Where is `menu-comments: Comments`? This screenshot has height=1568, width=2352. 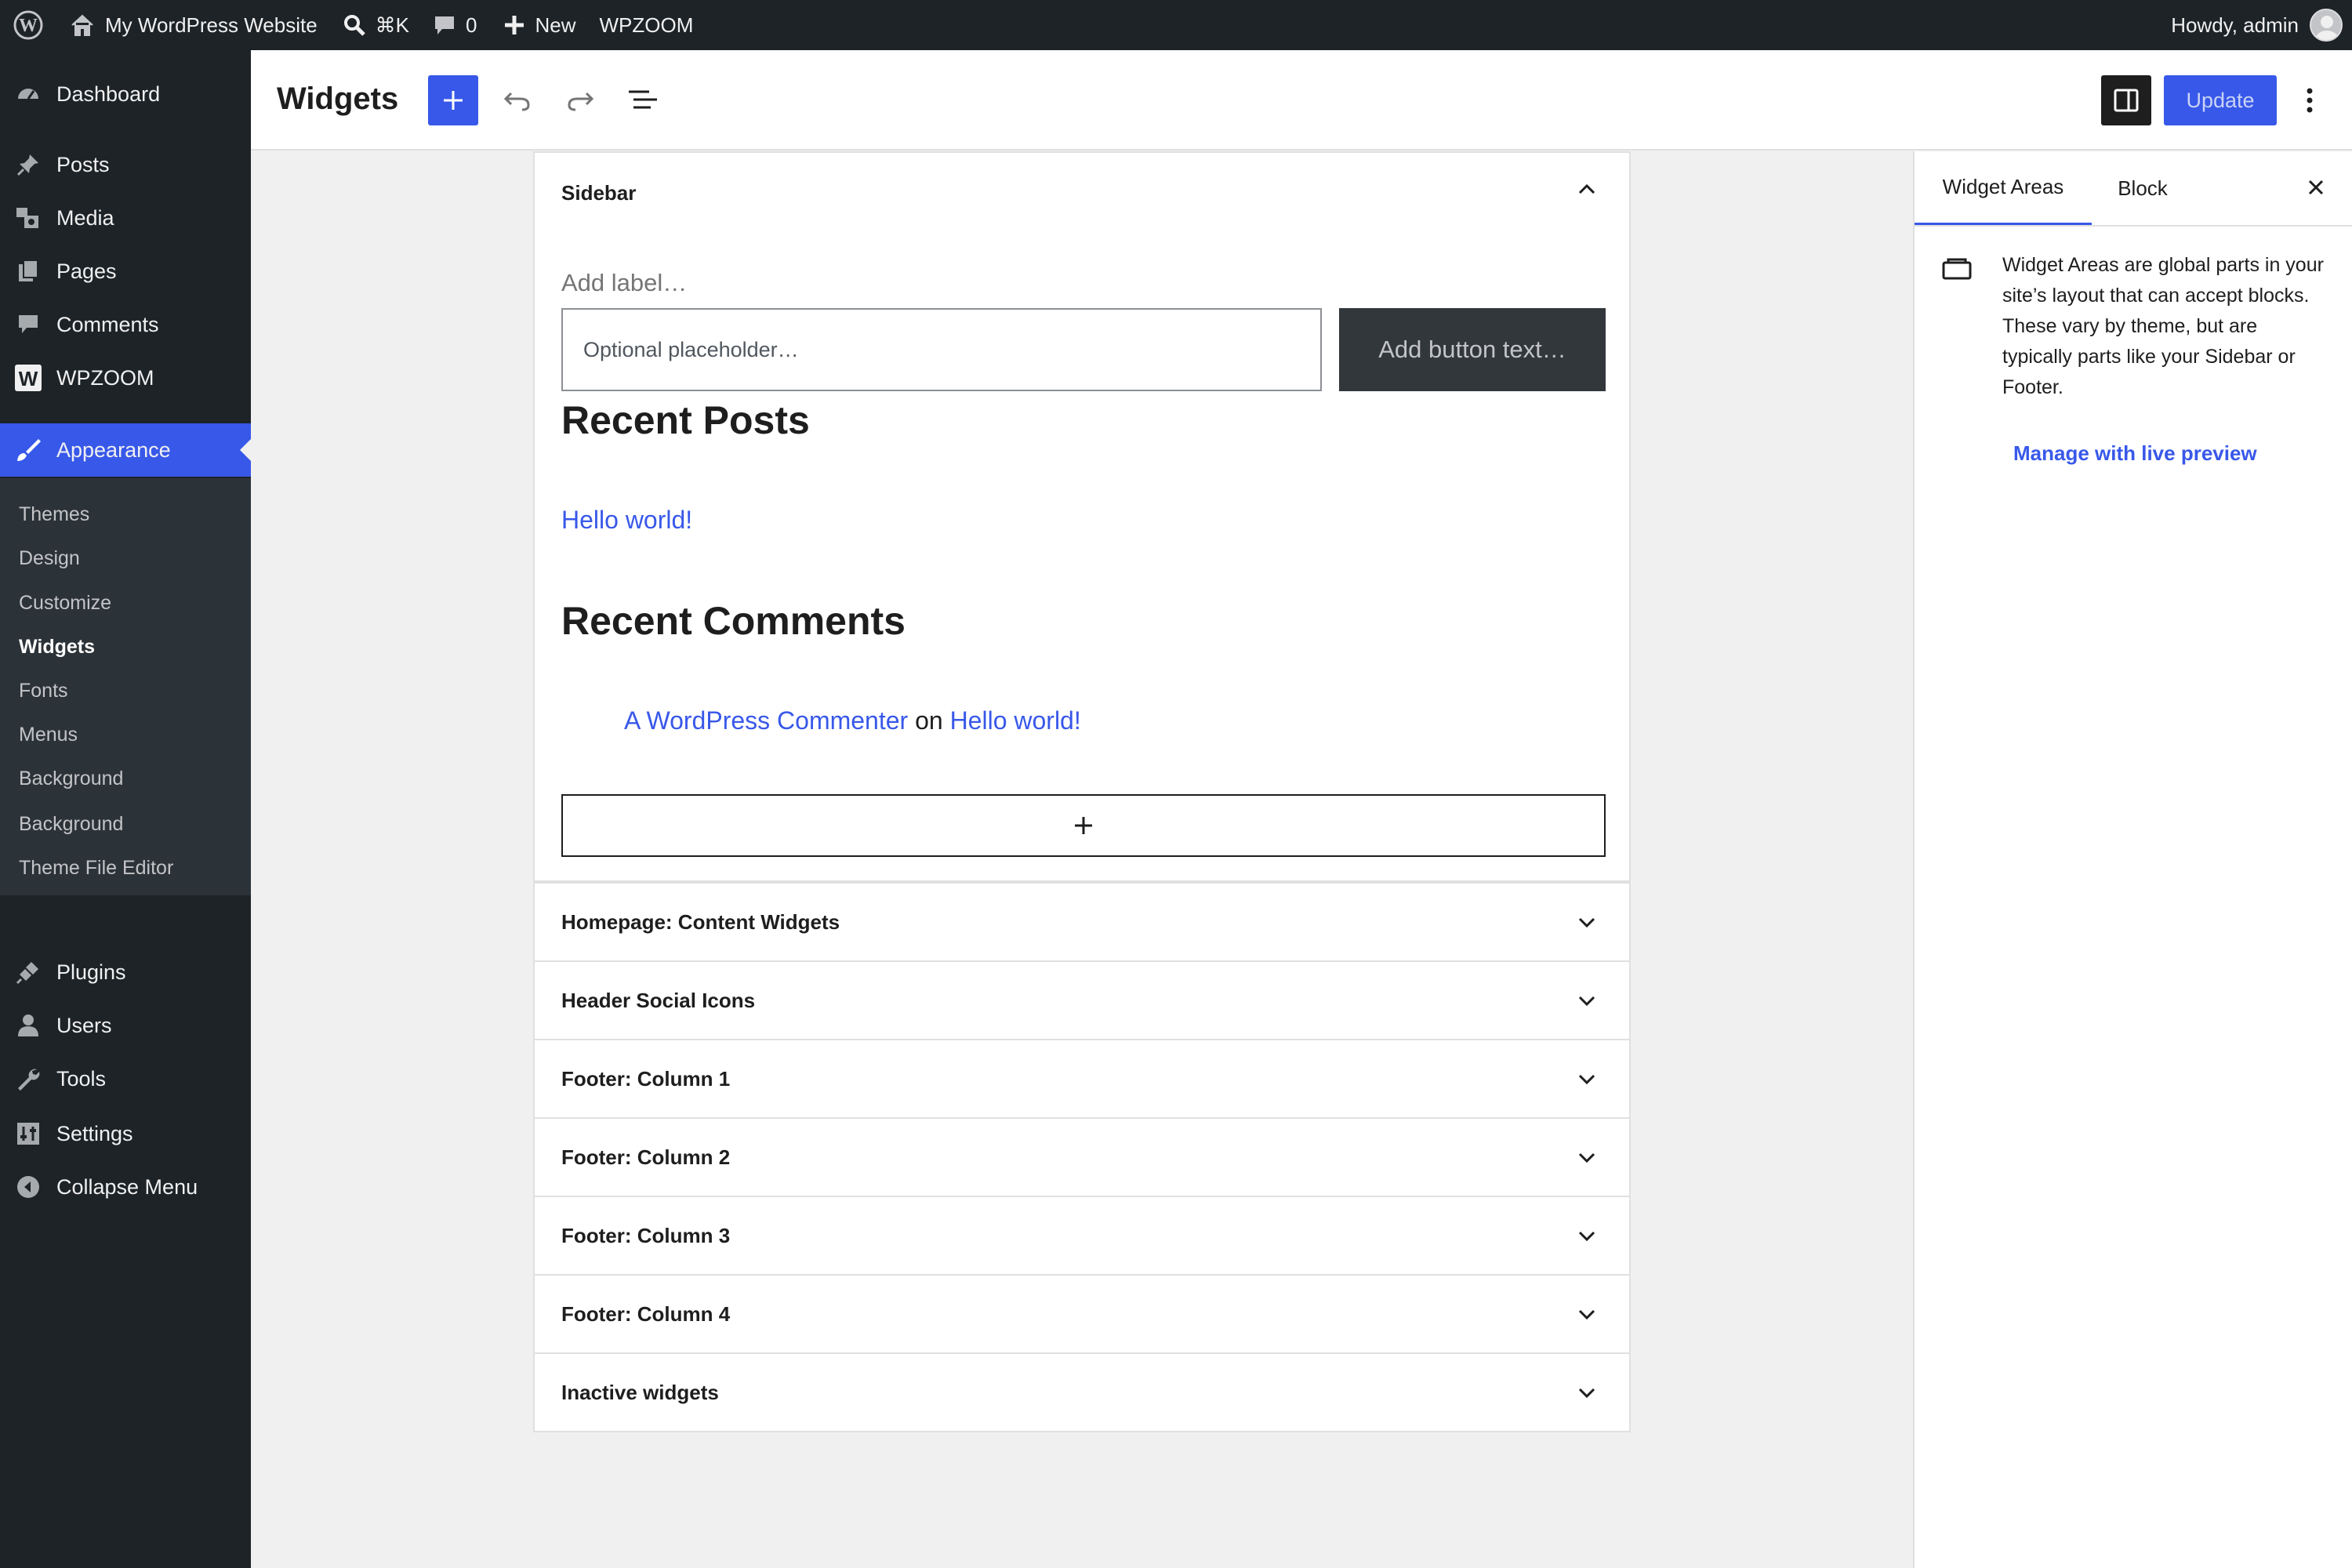
menu-comments: Comments is located at coordinates (125, 324).